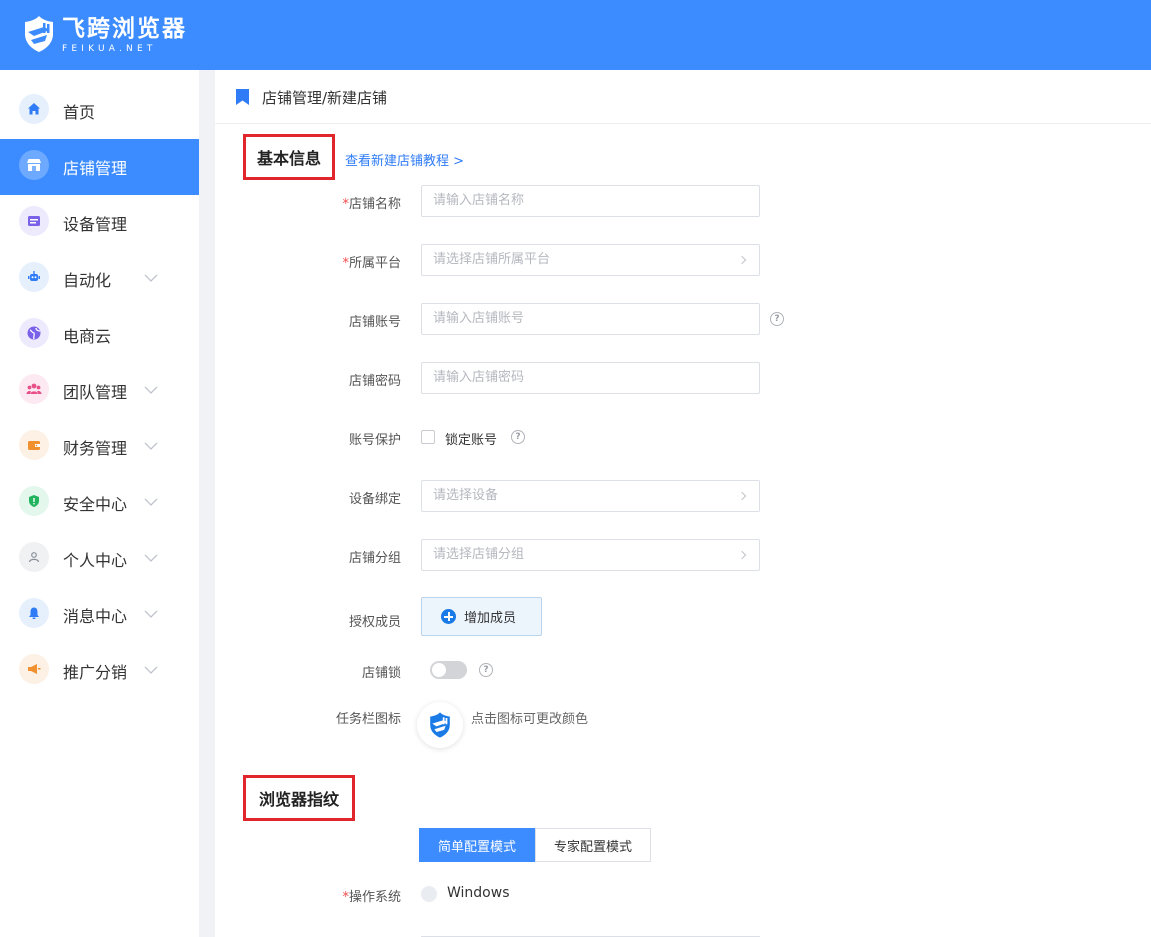  I want to click on platform-select: 请选择店铺所属平台, so click(590, 260).